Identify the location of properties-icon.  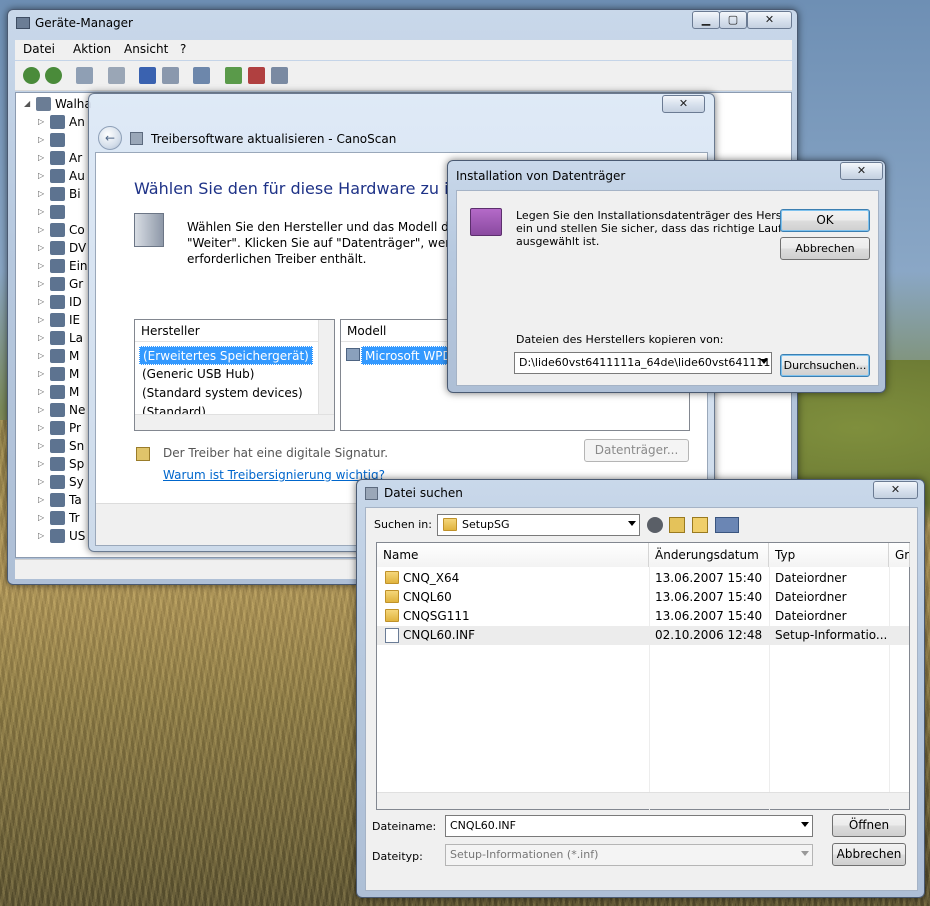
(116, 75).